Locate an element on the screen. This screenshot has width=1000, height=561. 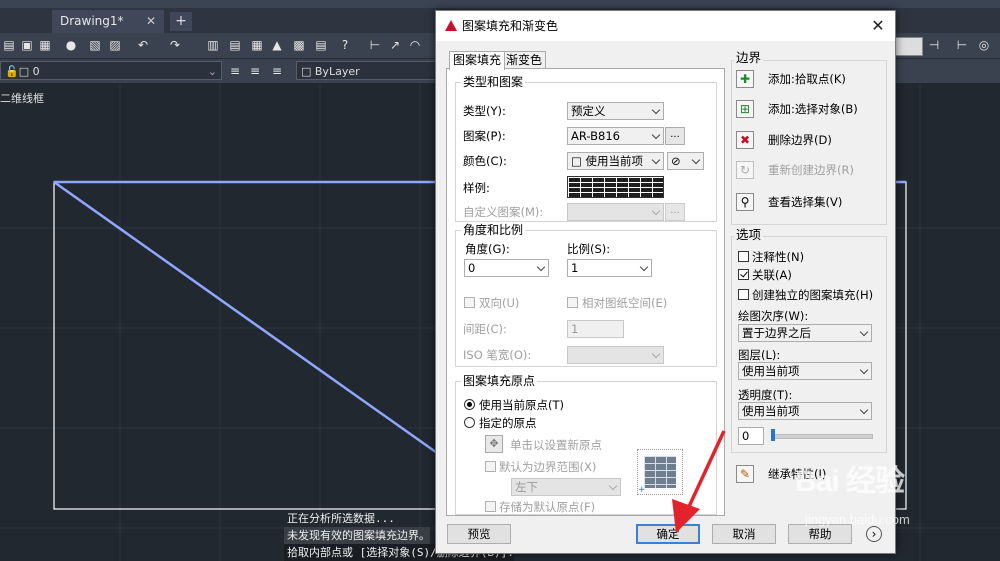
dim-arc-icon: ◠ is located at coordinates (415, 45).